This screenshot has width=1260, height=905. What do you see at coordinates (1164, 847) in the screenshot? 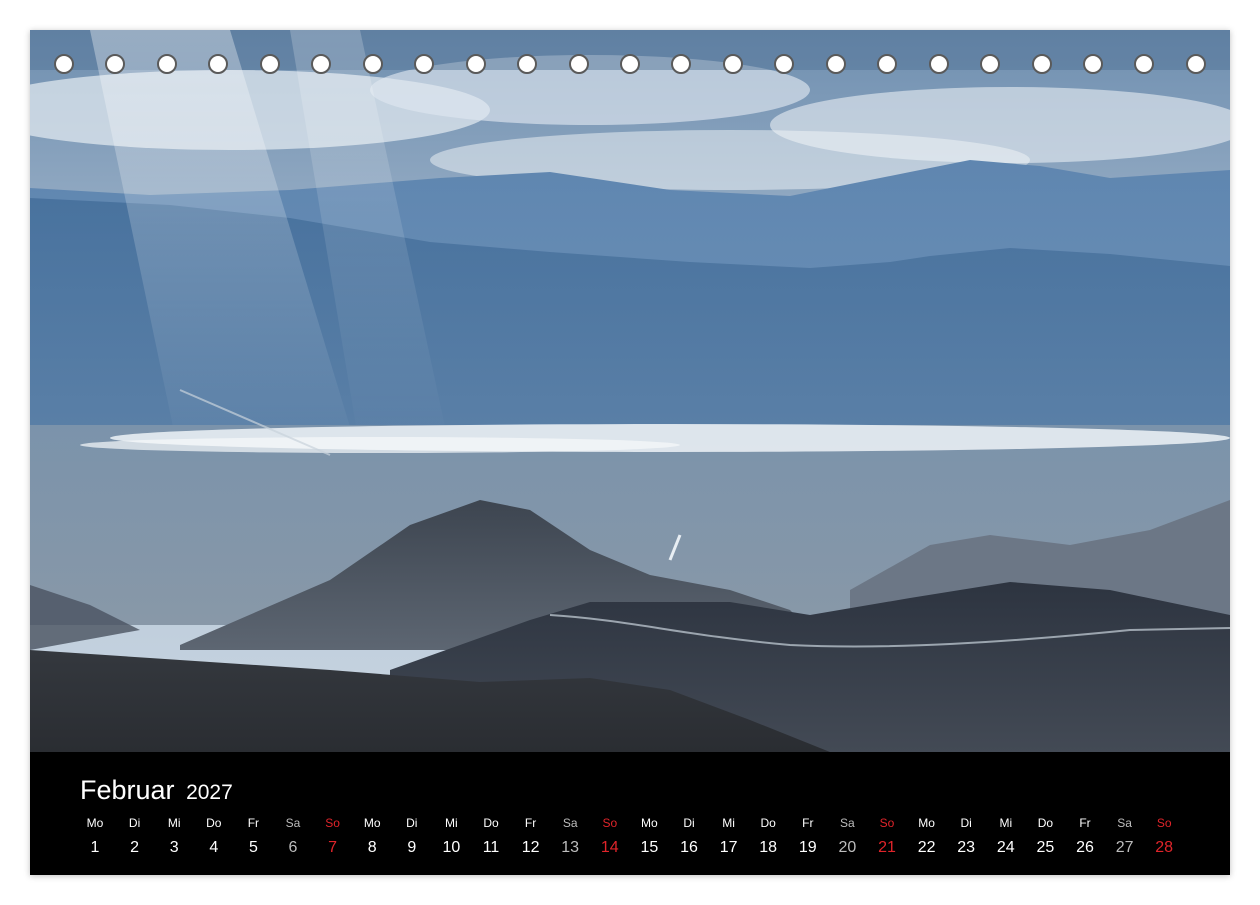
I see `day-number: 28` at bounding box center [1164, 847].